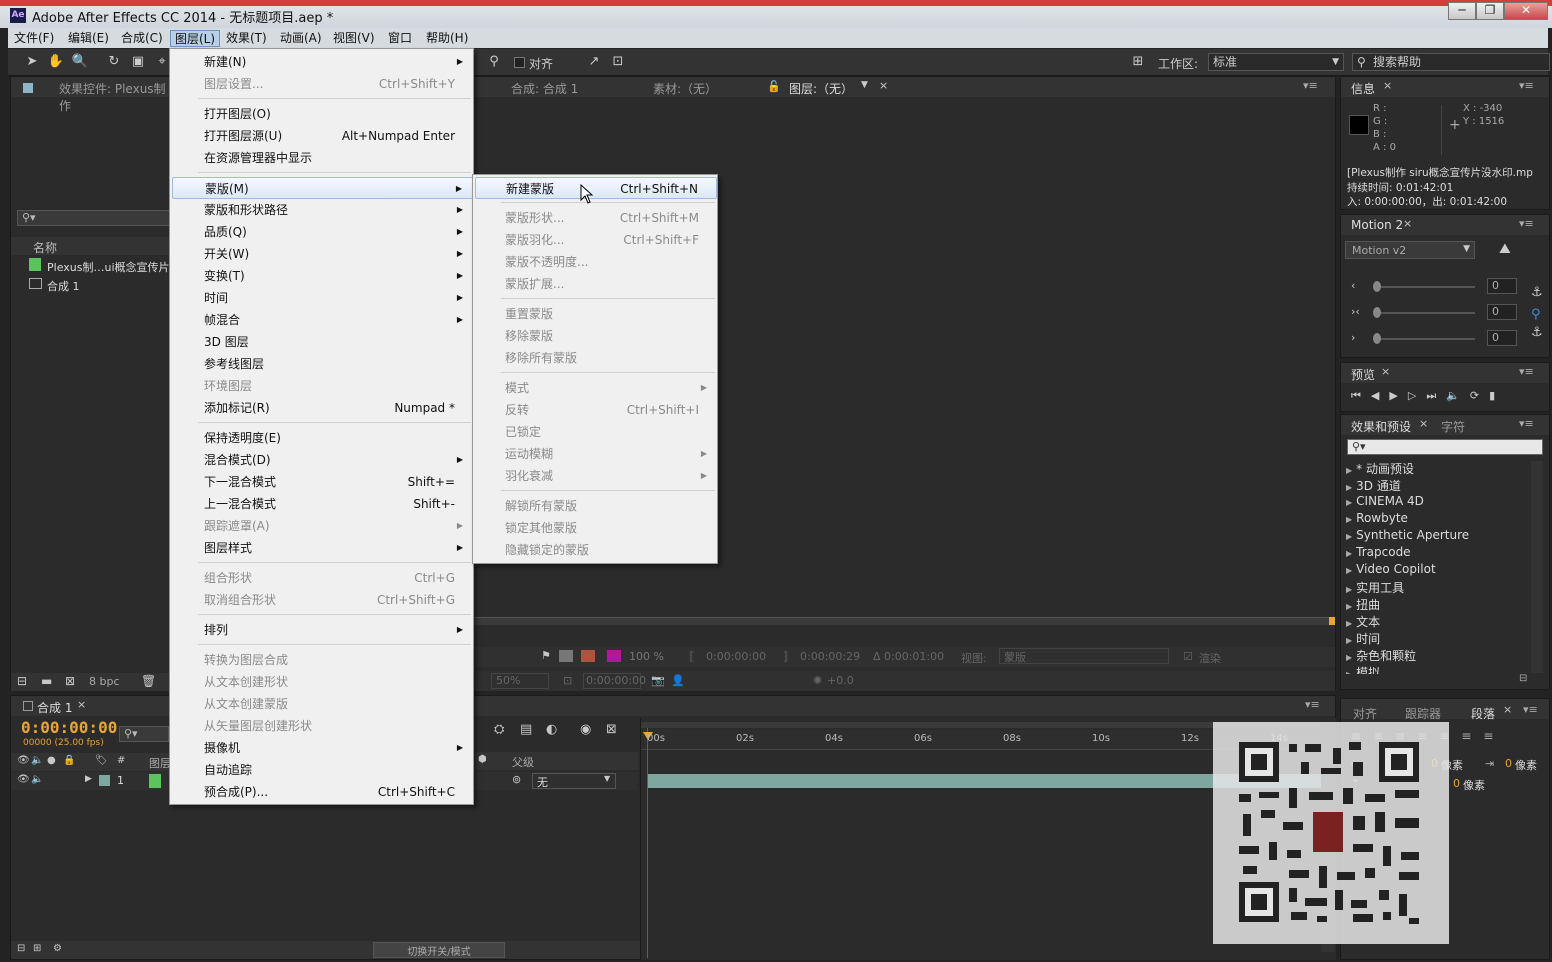  Describe the element at coordinates (1391, 570) in the screenshot. I see `effects-category-item: ▶ Video Copilot` at that location.